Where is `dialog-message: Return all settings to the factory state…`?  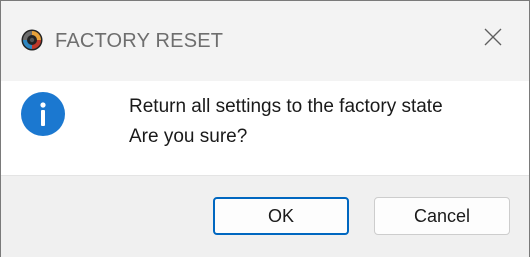
dialog-message: Return all settings to the factory state… is located at coordinates (286, 122).